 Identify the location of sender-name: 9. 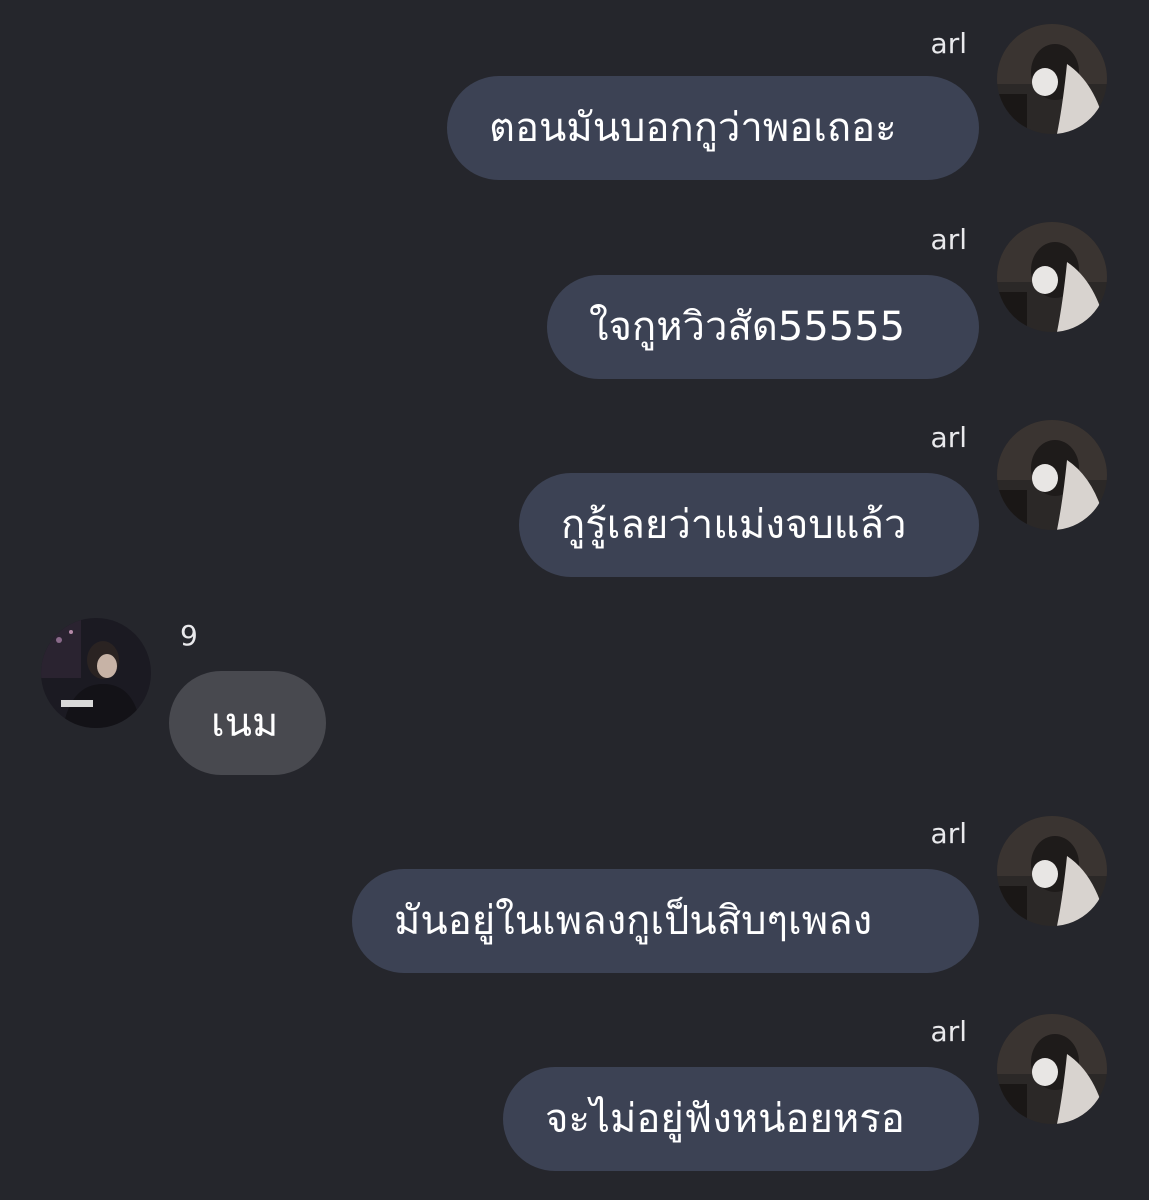
(189, 635).